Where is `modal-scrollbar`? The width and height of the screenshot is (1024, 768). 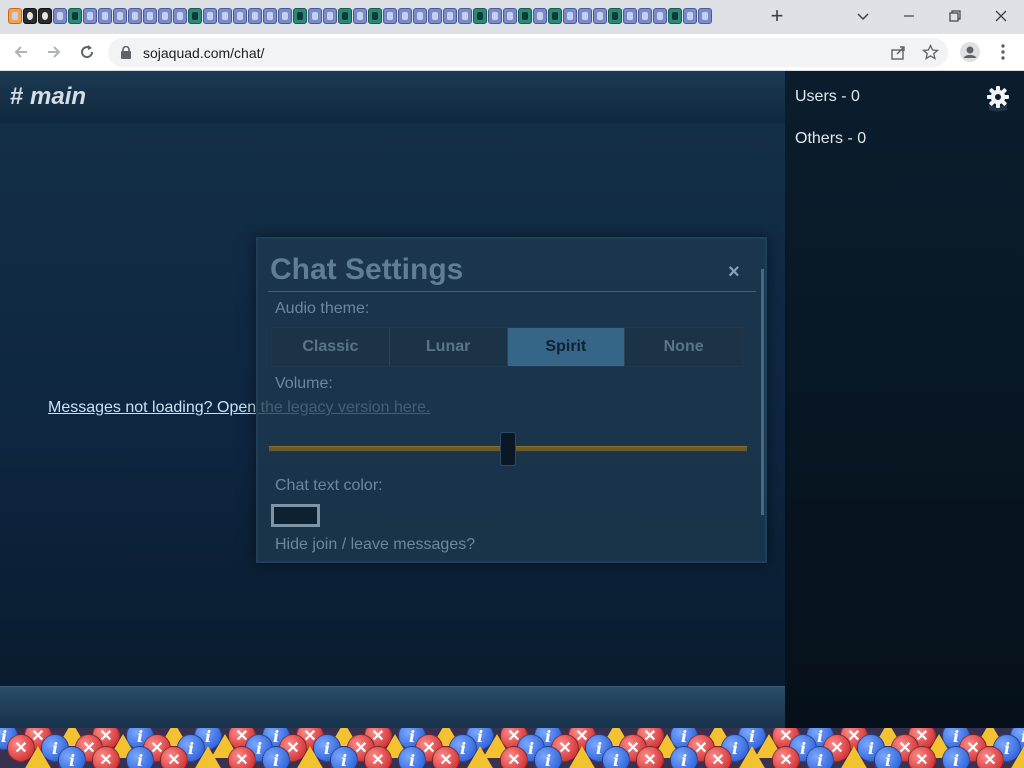
modal-scrollbar is located at coordinates (762, 392).